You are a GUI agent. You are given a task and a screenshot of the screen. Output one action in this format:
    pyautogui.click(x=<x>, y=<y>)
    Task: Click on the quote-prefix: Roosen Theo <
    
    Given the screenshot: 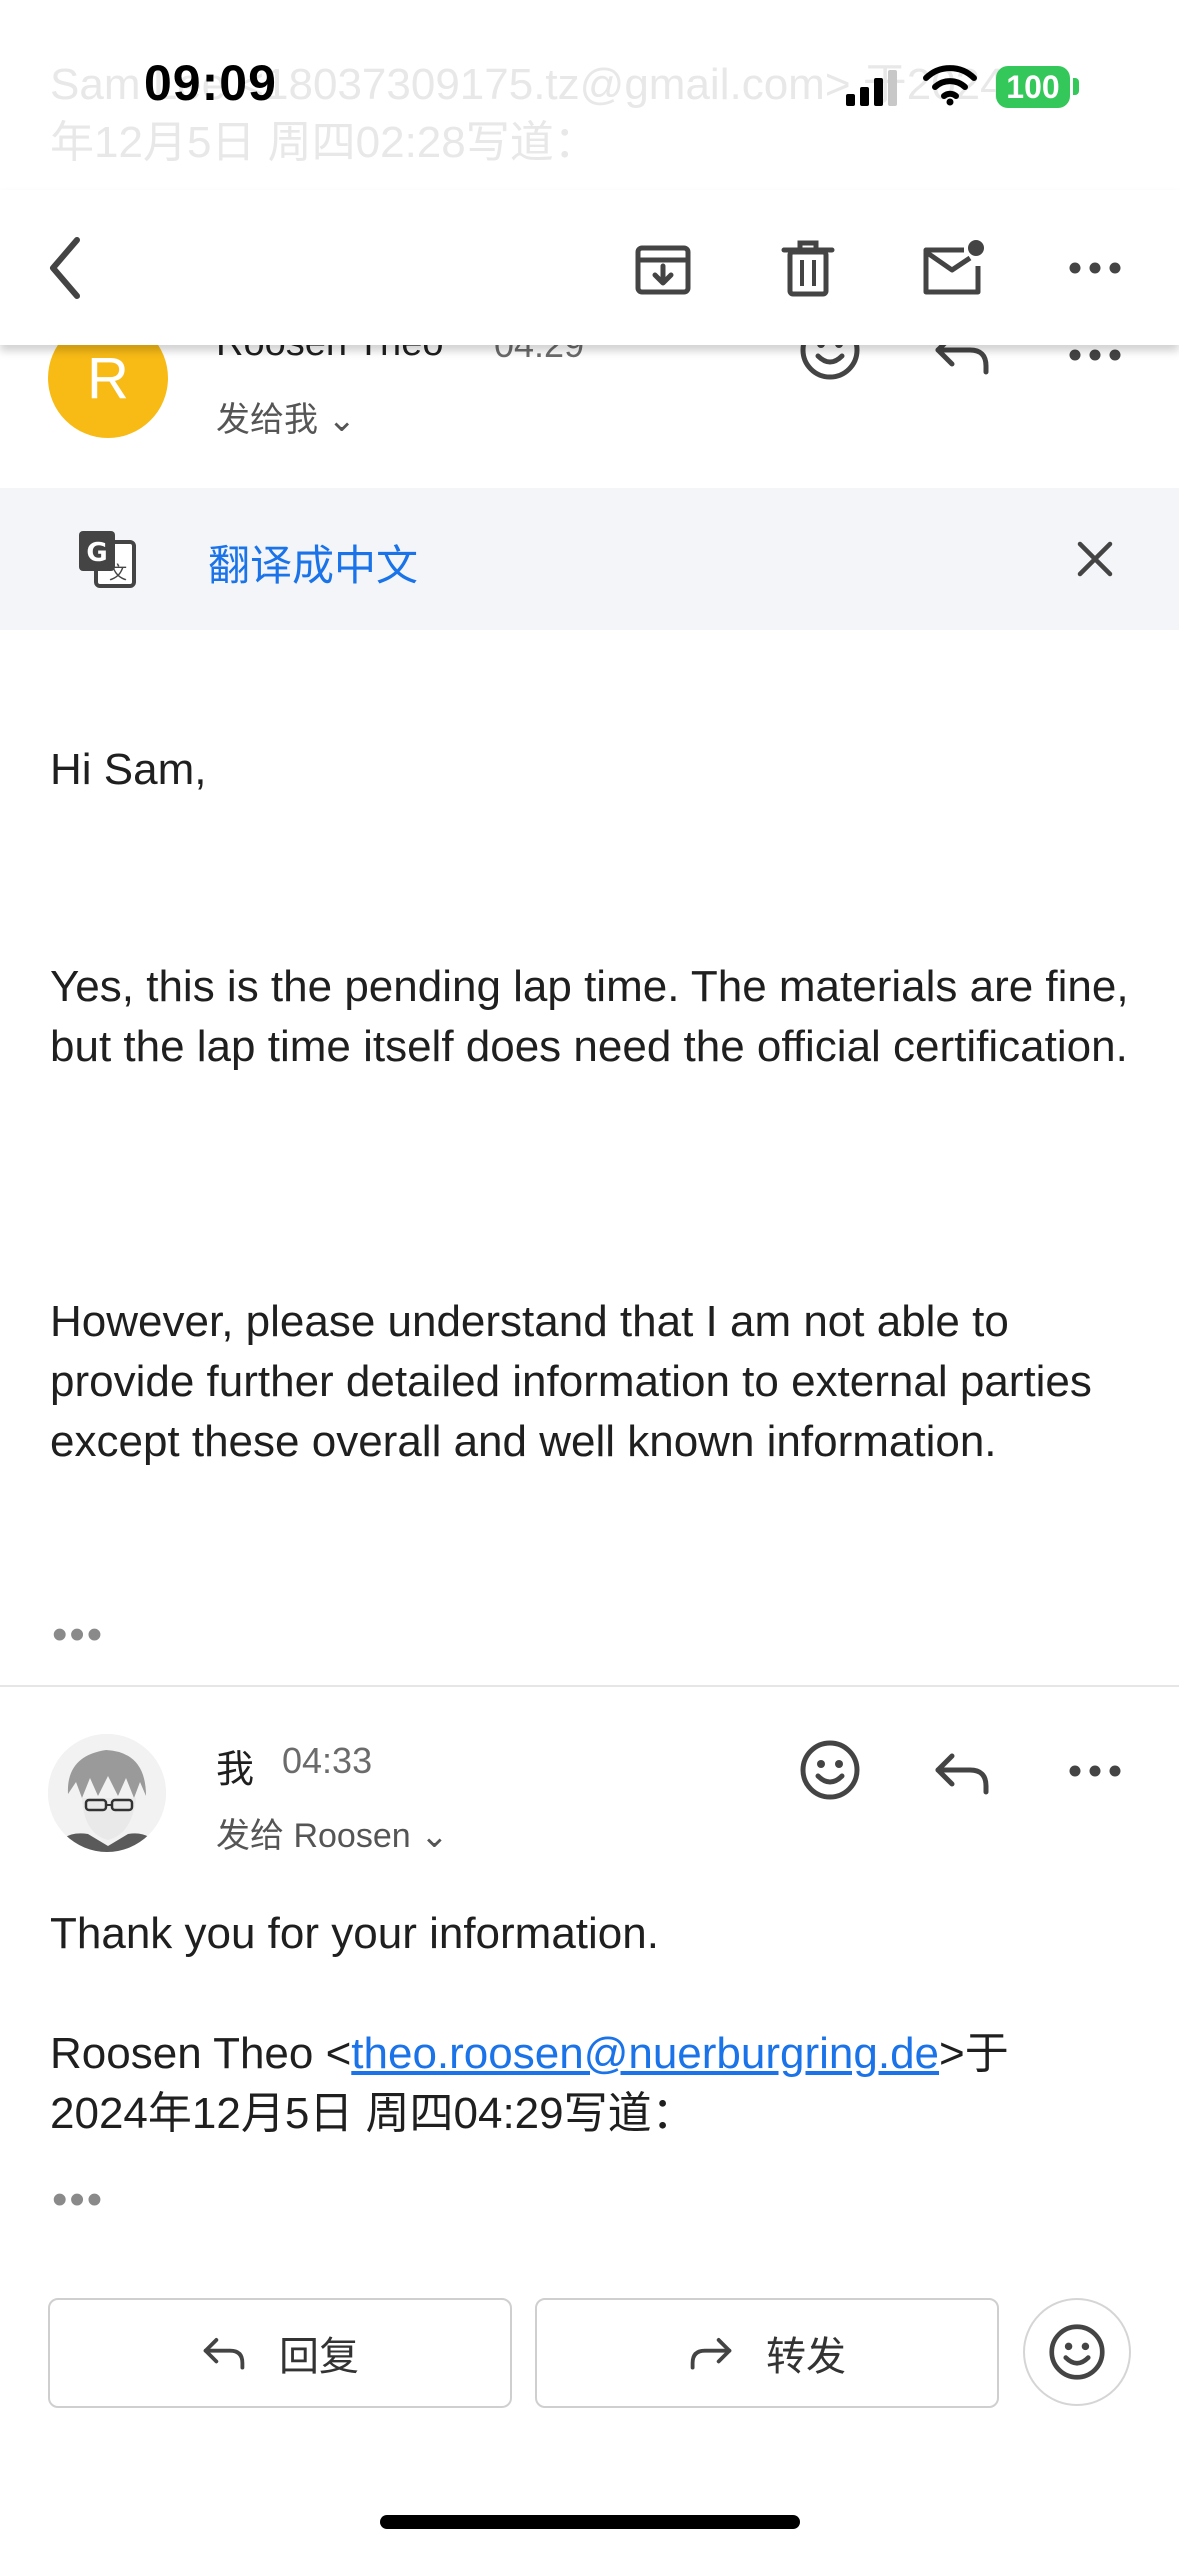 What is the action you would take?
    pyautogui.click(x=201, y=2053)
    